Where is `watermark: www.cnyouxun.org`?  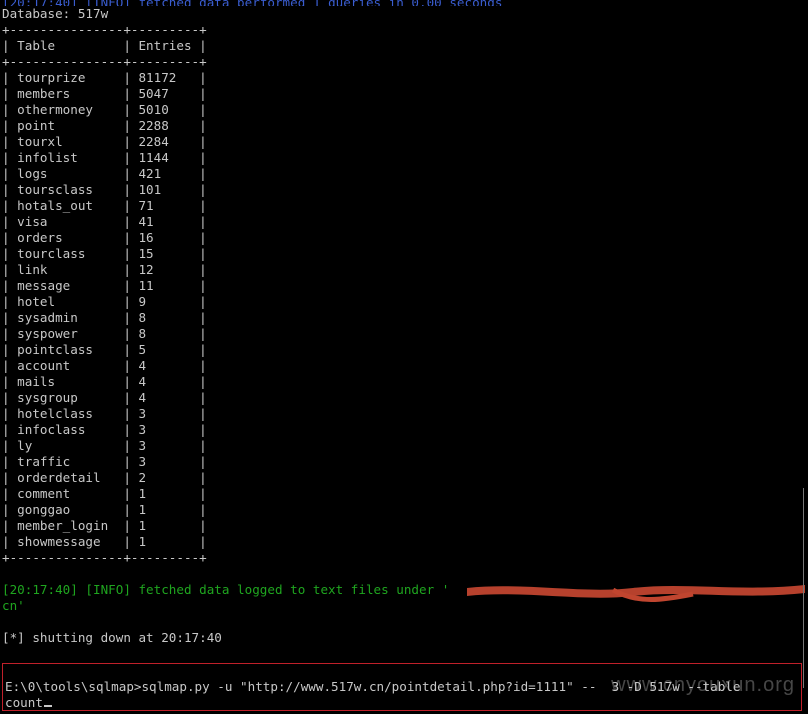
watermark: www.cnyouxun.org is located at coordinates (703, 685).